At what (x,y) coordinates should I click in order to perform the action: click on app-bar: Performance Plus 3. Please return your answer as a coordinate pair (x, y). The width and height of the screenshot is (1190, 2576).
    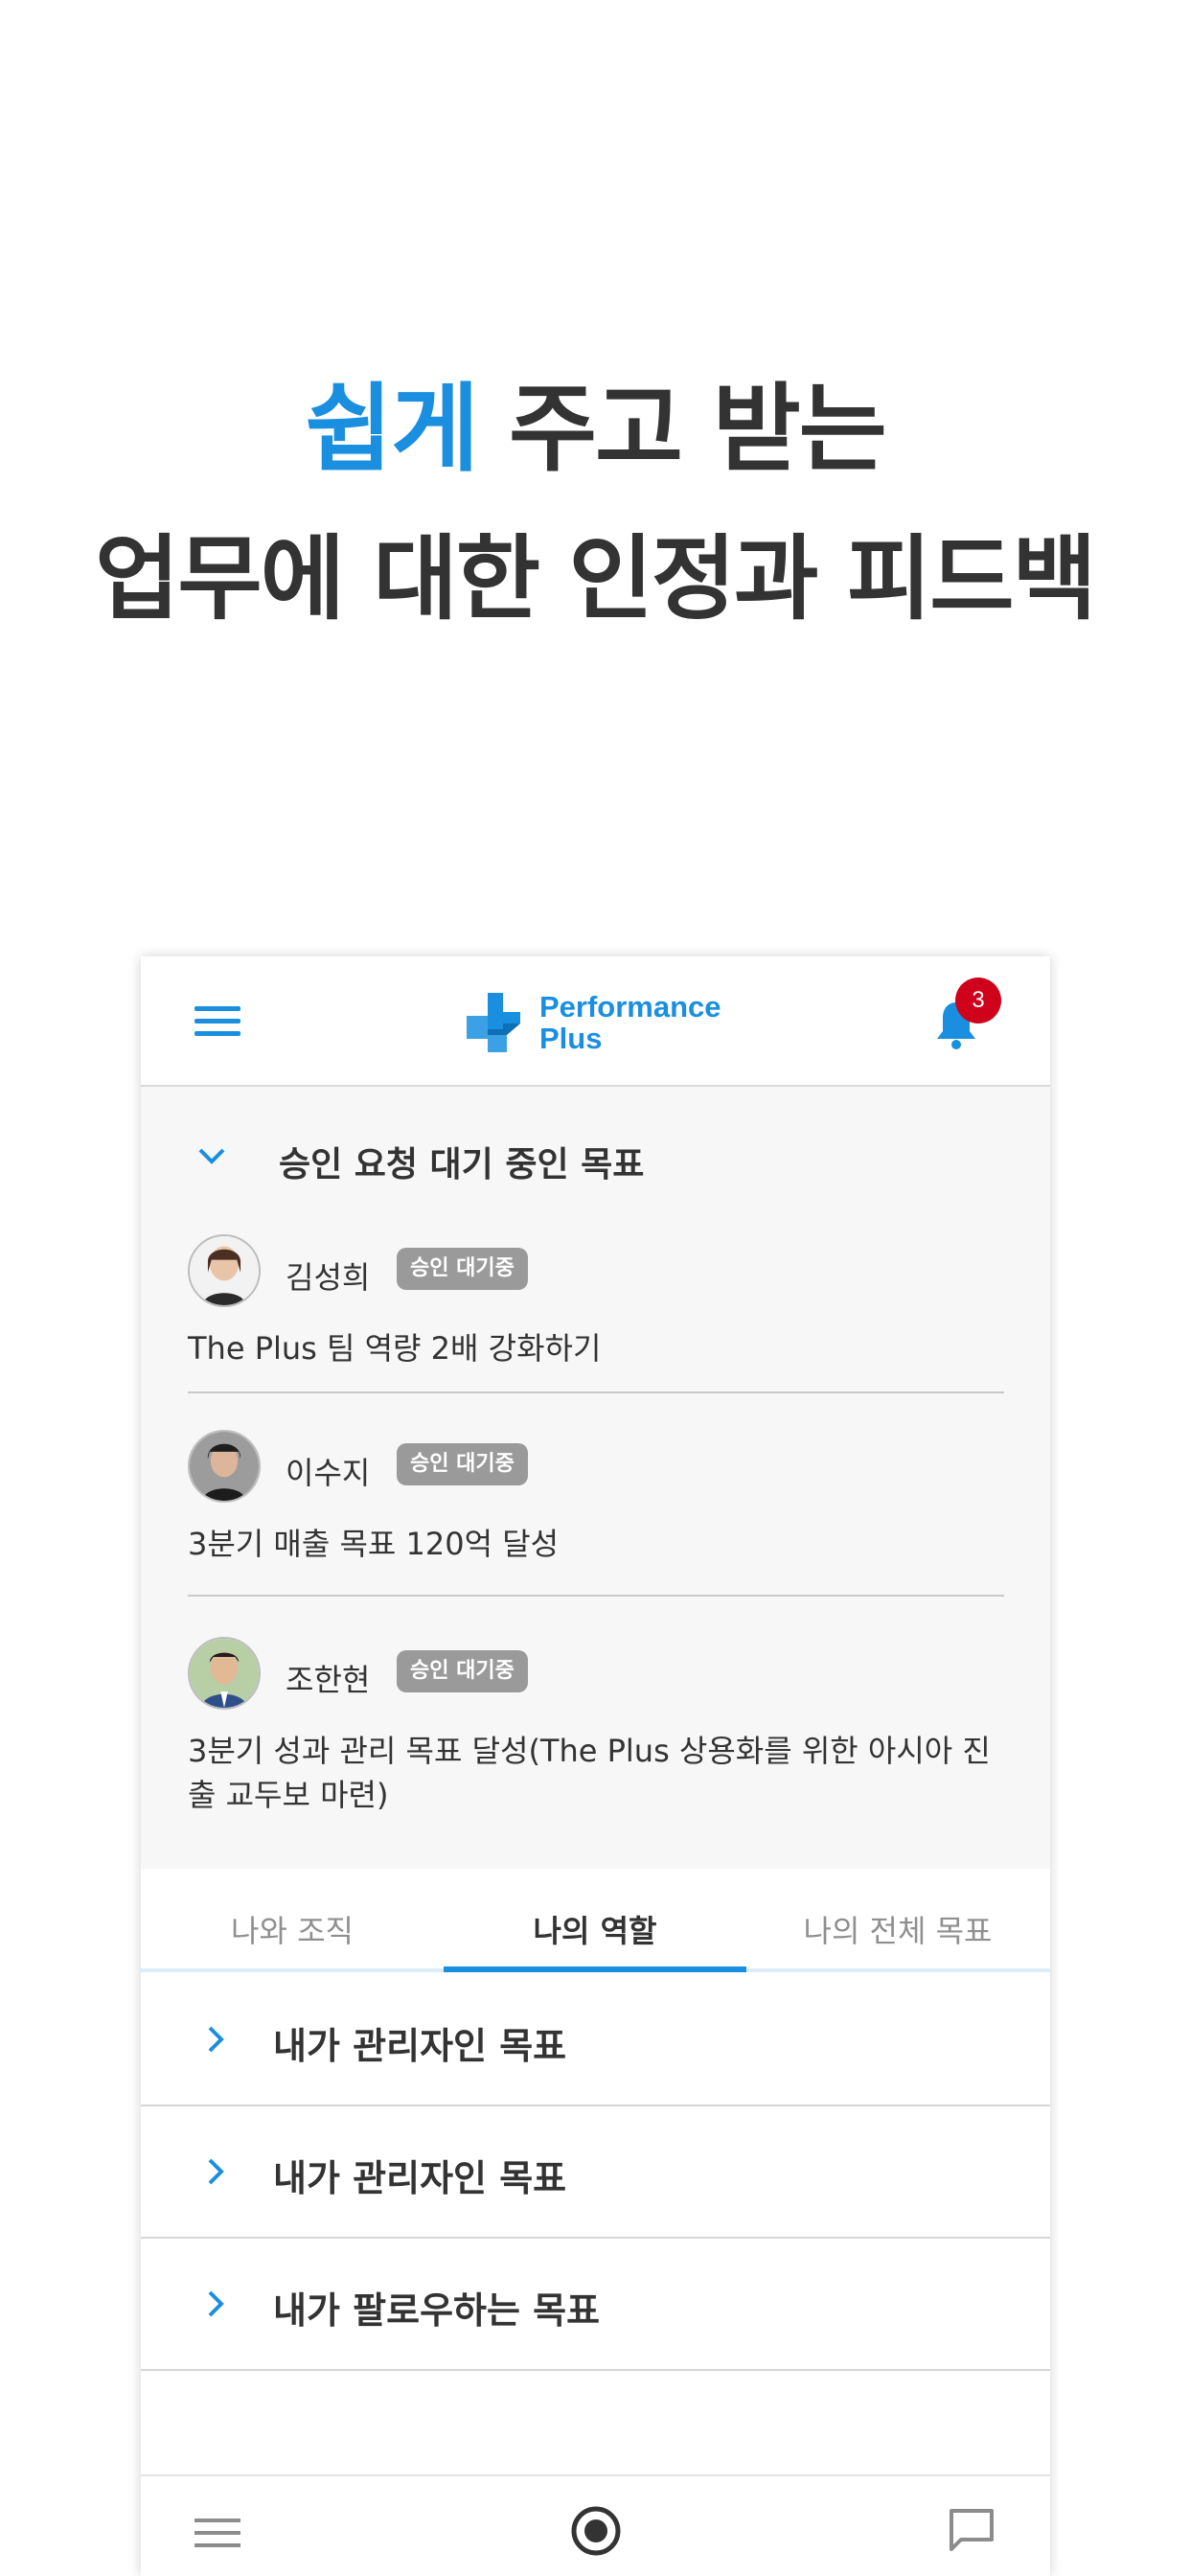
    Looking at the image, I should click on (595, 1021).